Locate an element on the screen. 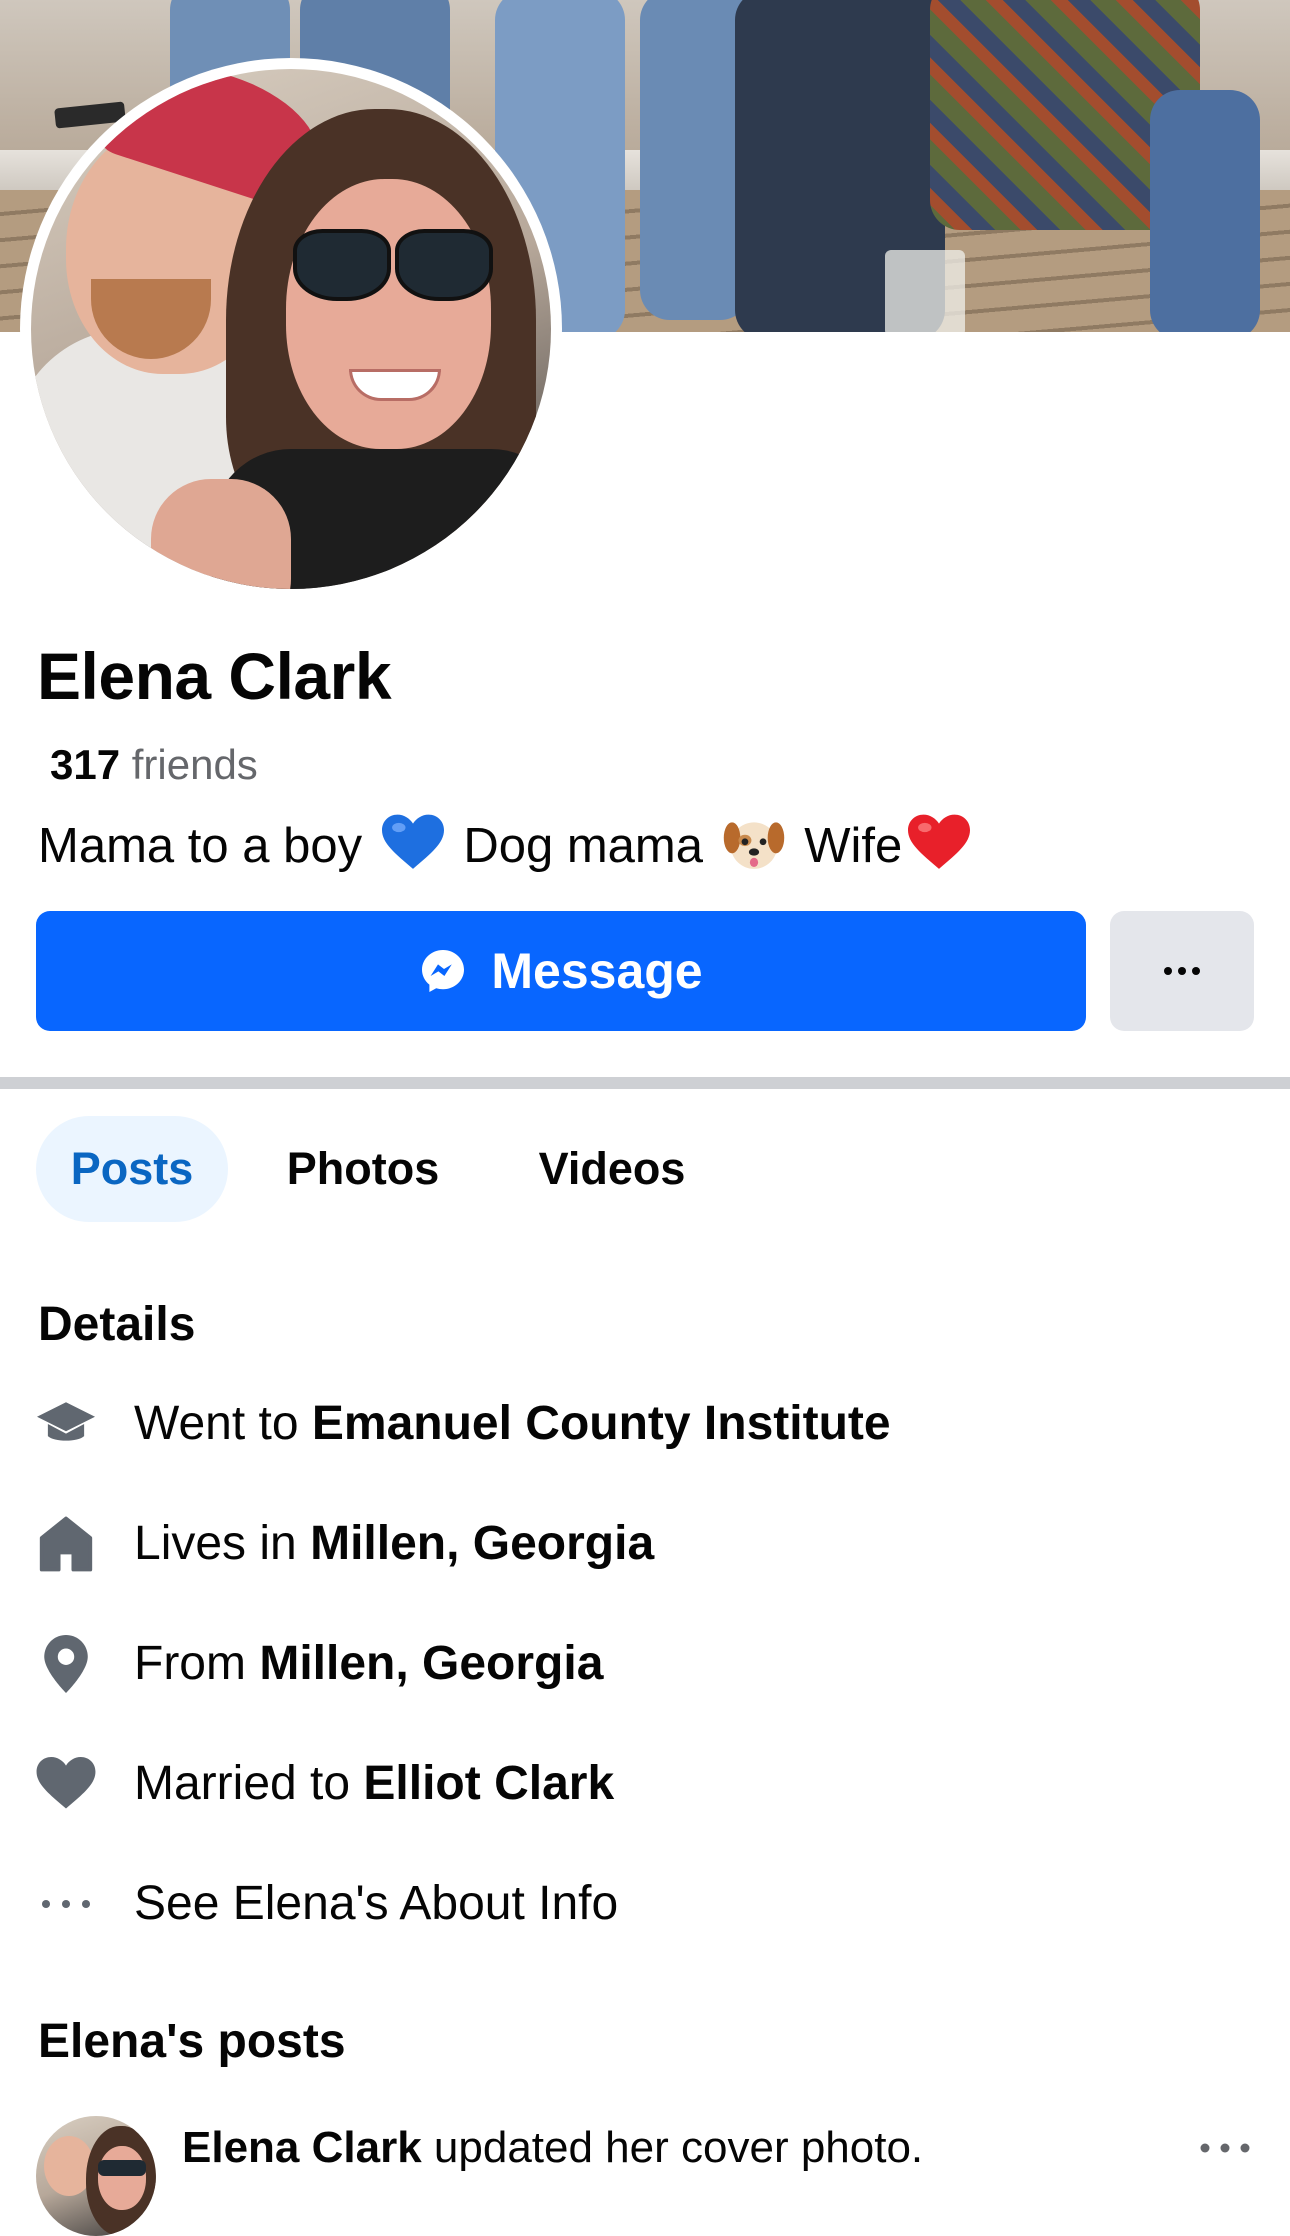 The height and width of the screenshot is (2236, 1290). friends-number: 317 is located at coordinates (85, 764).